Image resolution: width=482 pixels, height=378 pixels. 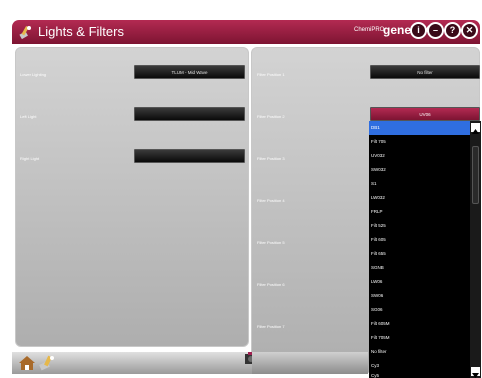 I want to click on filter-position-3-label: Filter Position 3, so click(x=271, y=158).